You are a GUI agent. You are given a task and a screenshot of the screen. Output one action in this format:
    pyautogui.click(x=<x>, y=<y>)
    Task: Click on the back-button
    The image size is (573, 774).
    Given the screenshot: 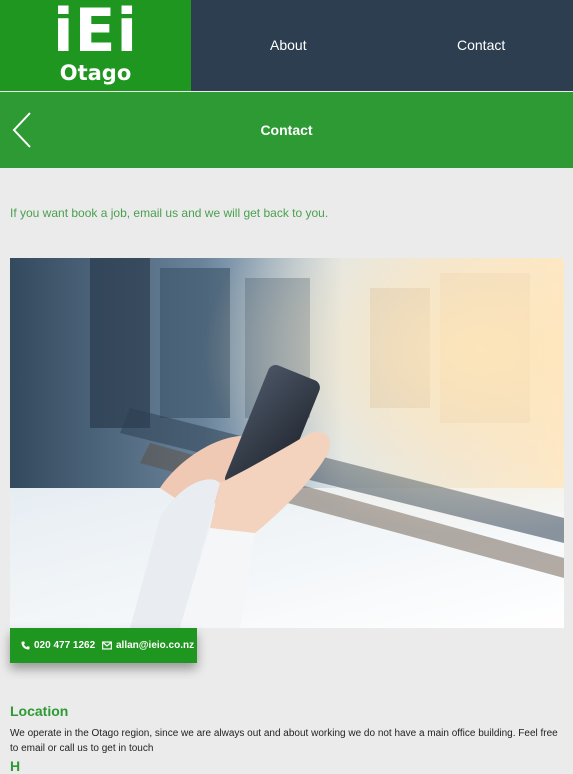 What is the action you would take?
    pyautogui.click(x=25, y=130)
    